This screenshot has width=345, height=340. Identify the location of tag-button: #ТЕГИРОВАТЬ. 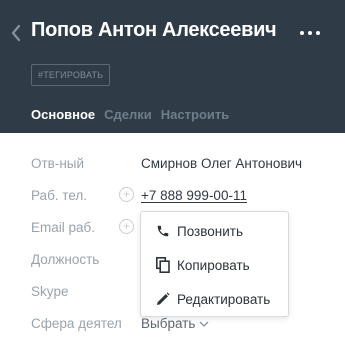
(71, 75).